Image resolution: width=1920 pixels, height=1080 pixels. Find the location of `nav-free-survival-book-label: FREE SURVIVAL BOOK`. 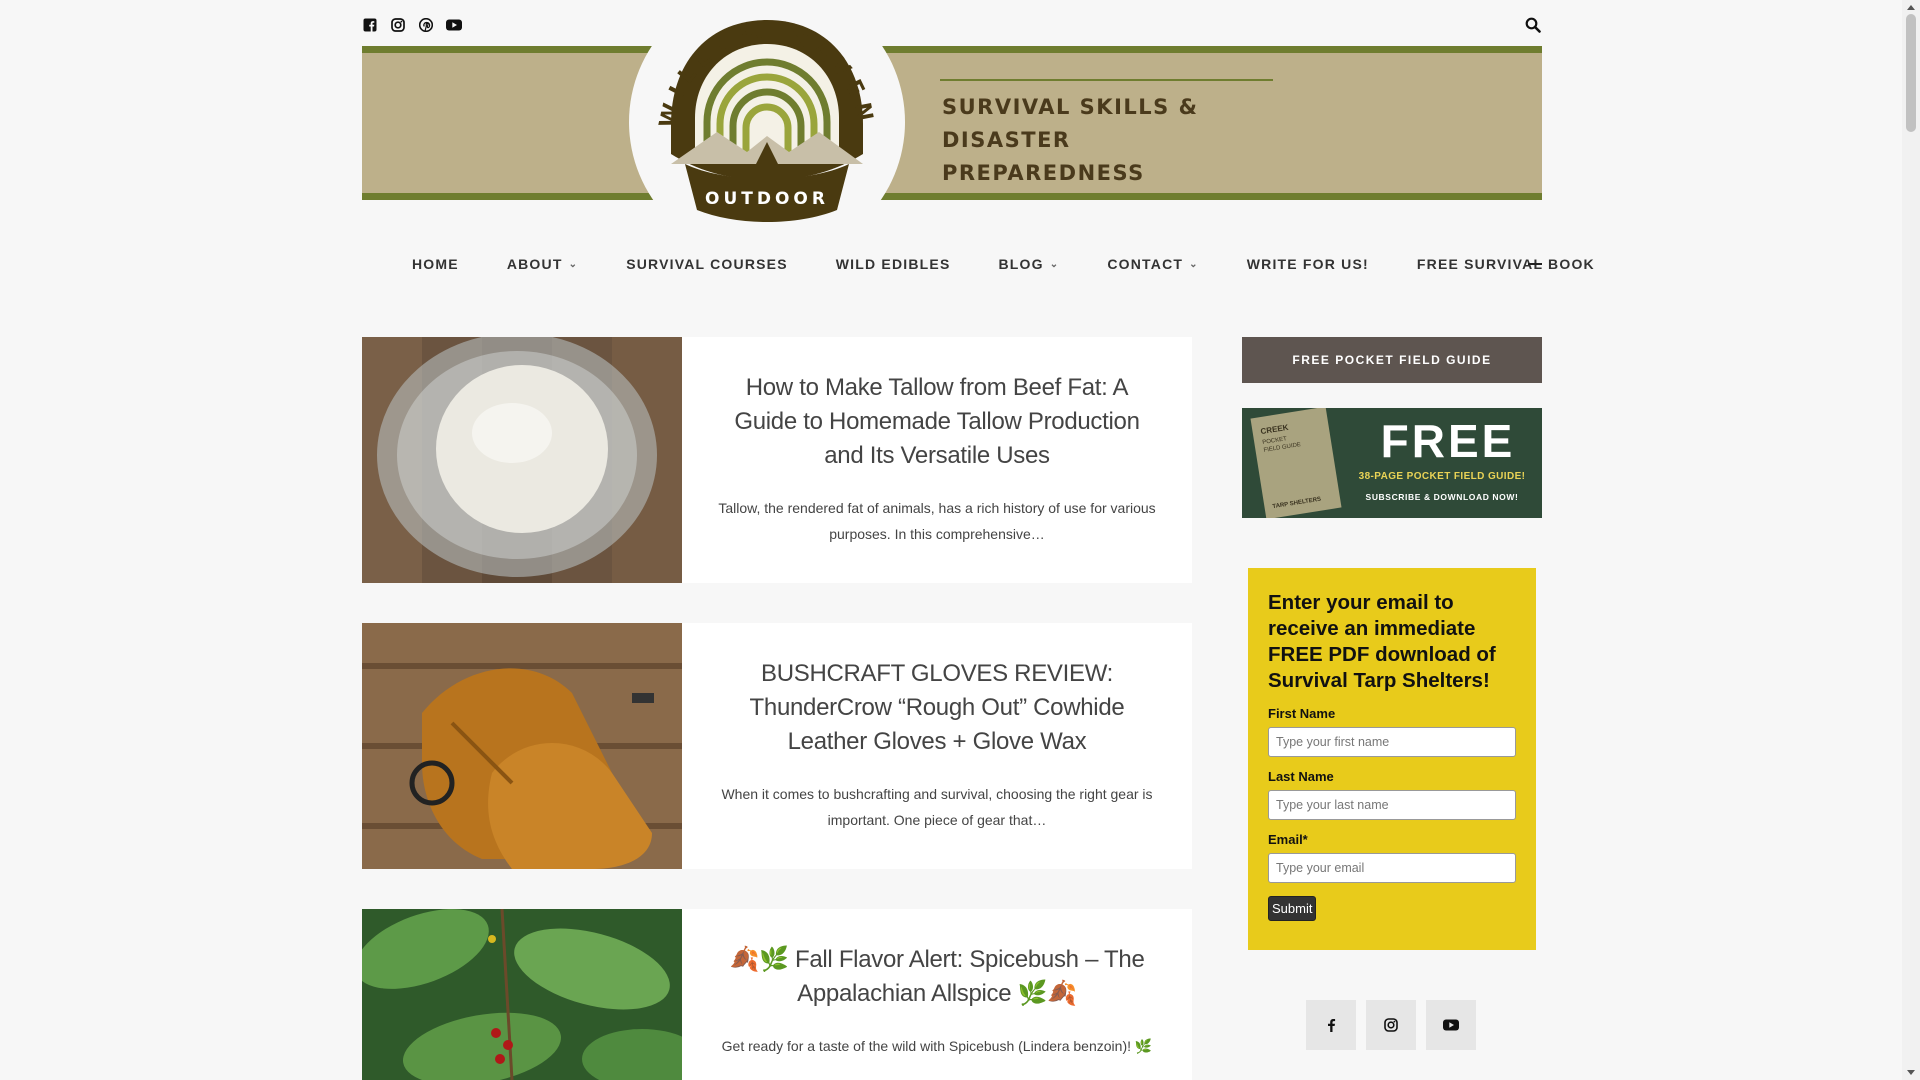

nav-free-survival-book-label: FREE SURVIVAL BOOK is located at coordinates (1505, 264).